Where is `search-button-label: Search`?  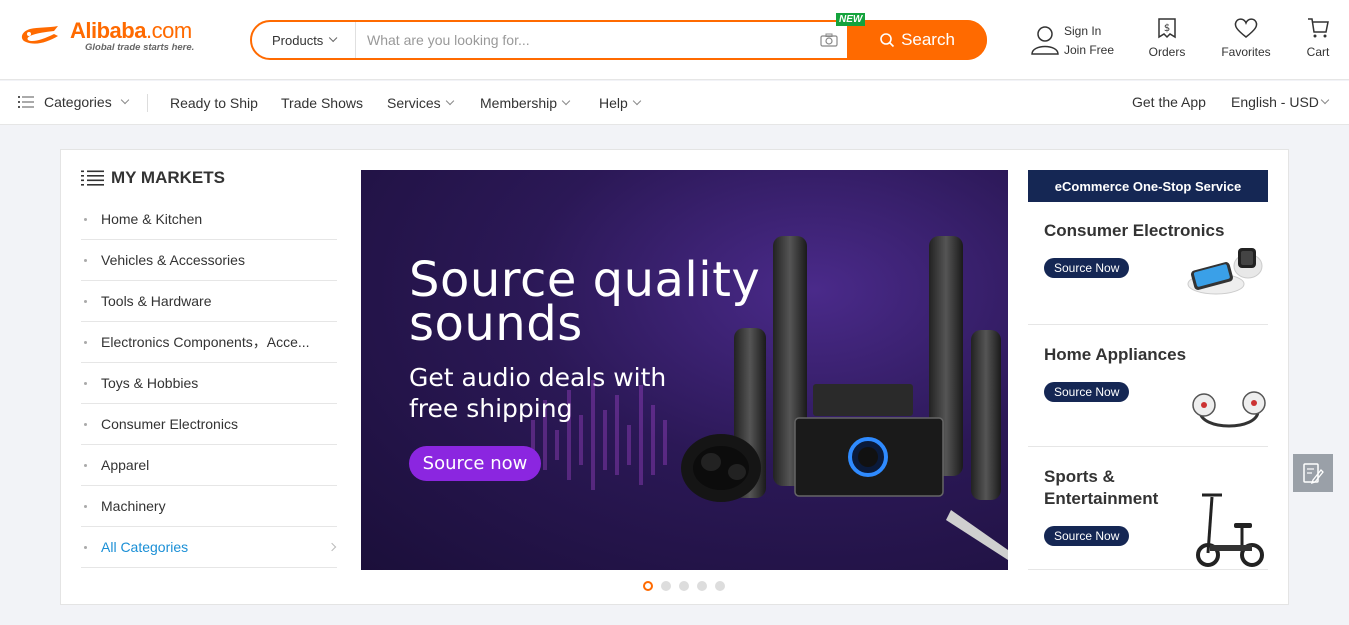
search-button-label: Search is located at coordinates (928, 39).